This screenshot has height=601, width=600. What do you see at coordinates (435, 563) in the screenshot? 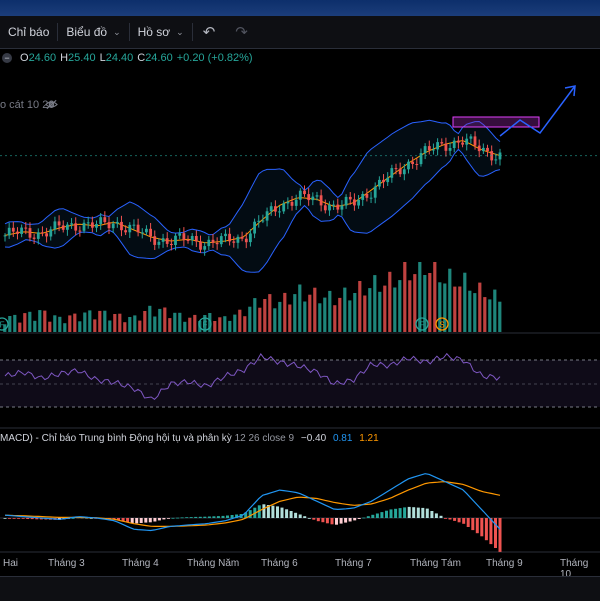
I see `x-tick-label: Tháng Tám` at bounding box center [435, 563].